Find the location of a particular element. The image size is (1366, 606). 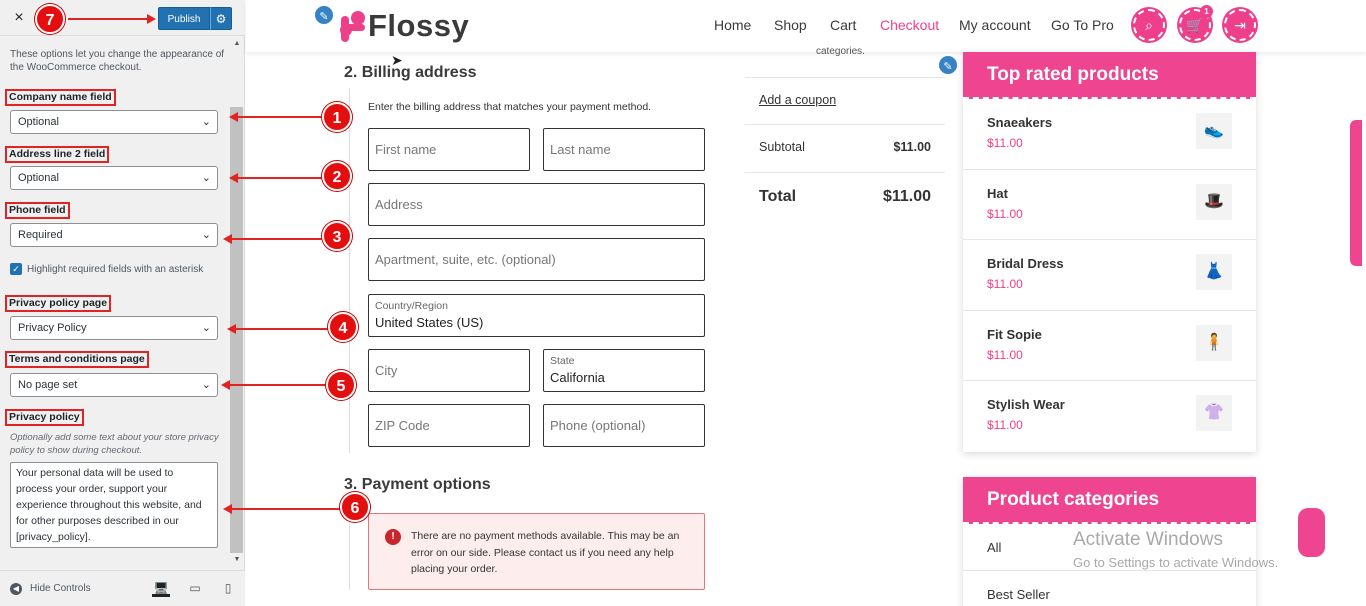

hide-controls-button: ◀ Hide Controls is located at coordinates (50, 589).